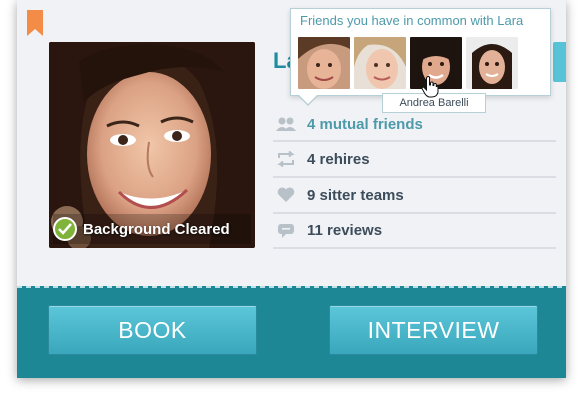 The height and width of the screenshot is (400, 583). I want to click on people-icon, so click(286, 124).